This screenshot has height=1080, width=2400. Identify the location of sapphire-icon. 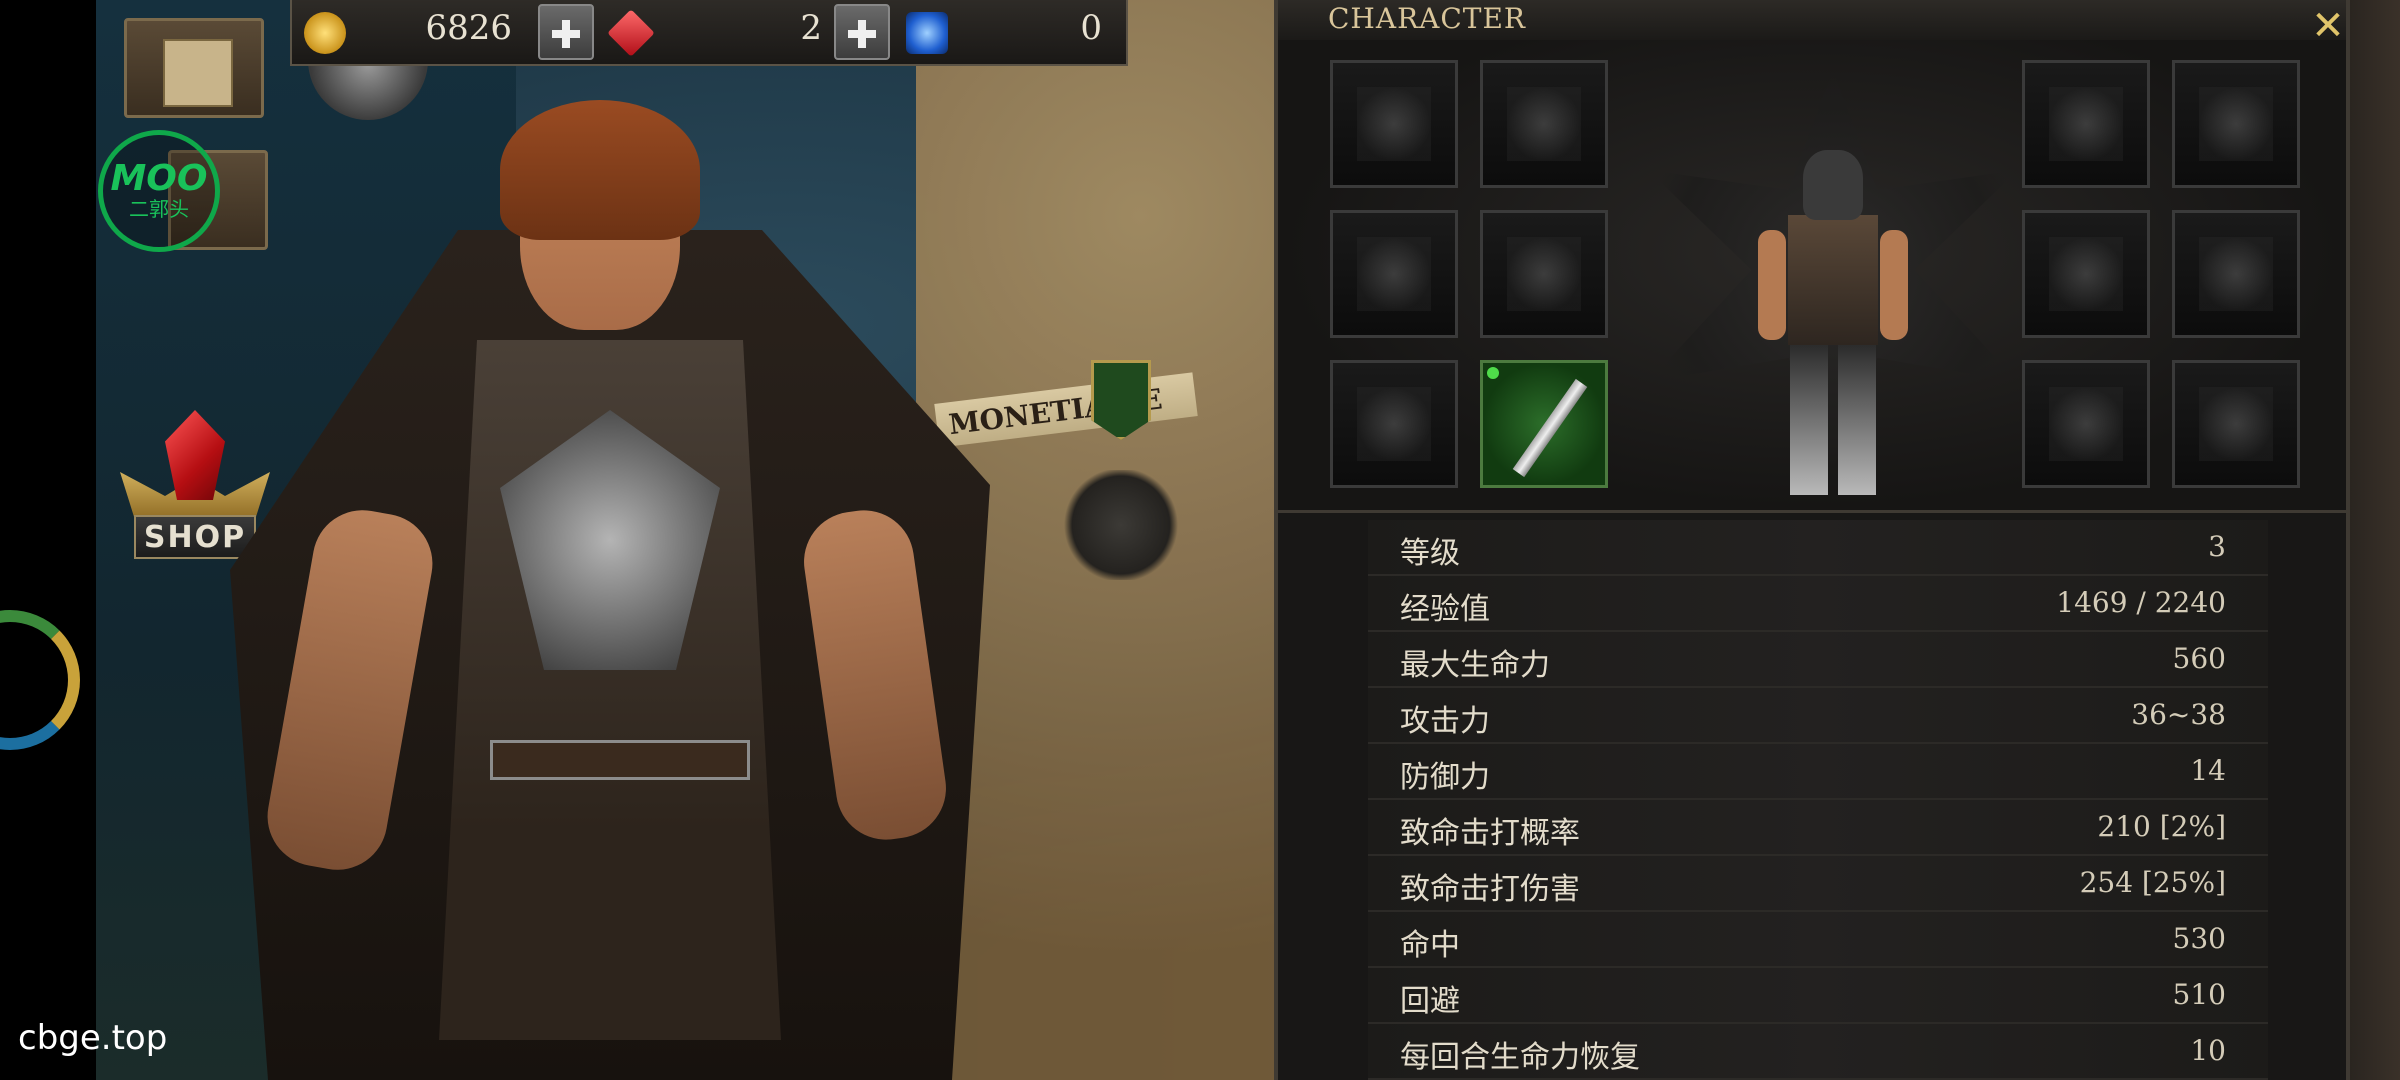
(927, 33).